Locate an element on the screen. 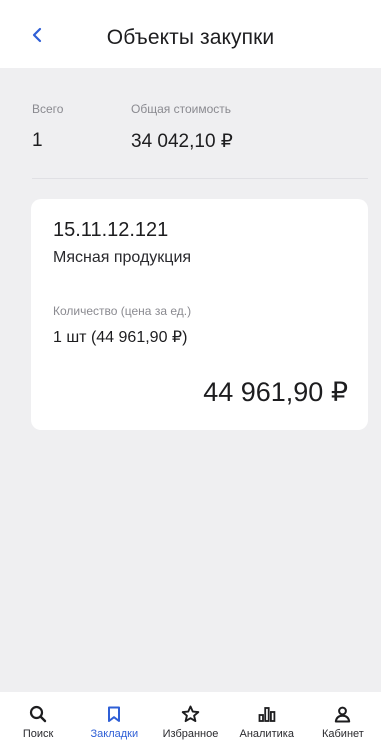 The height and width of the screenshot is (749, 381). app-header: Объекты закупки is located at coordinates (190, 34).